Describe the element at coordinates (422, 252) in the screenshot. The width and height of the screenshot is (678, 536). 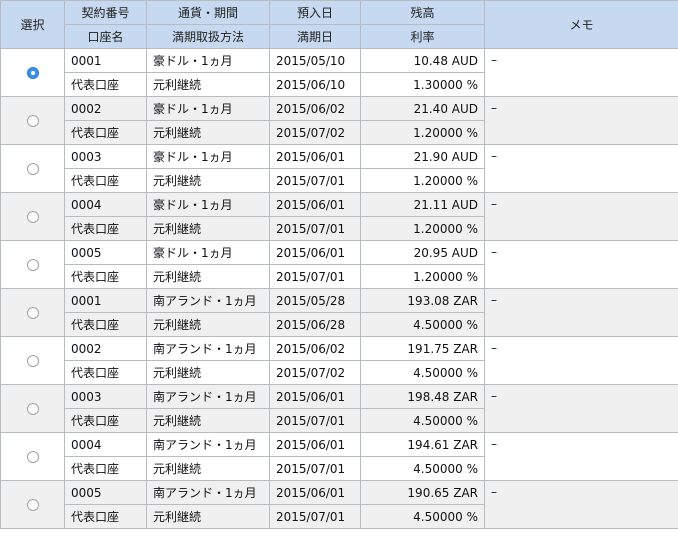
I see `balance: 20.95 AUD` at that location.